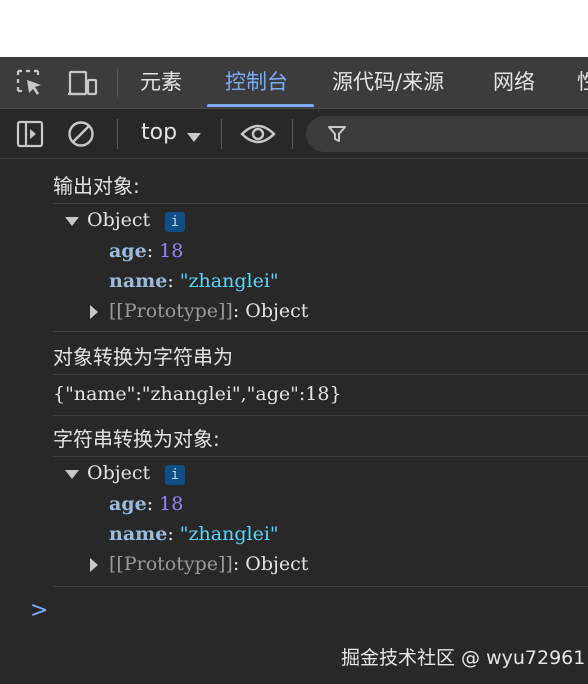 This screenshot has width=588, height=684. I want to click on console-toolbar: top, so click(294, 134).